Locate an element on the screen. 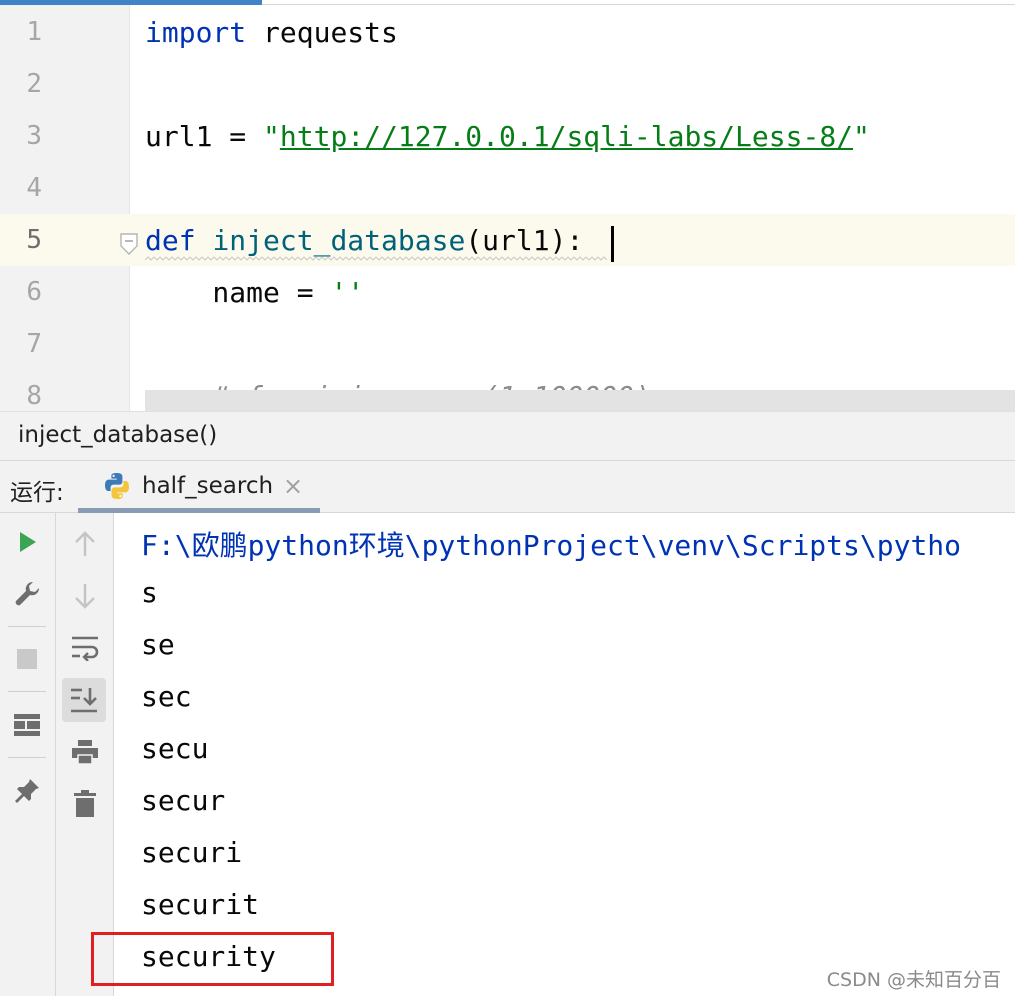 The height and width of the screenshot is (996, 1015). code-token: url1 = is located at coordinates (204, 136).